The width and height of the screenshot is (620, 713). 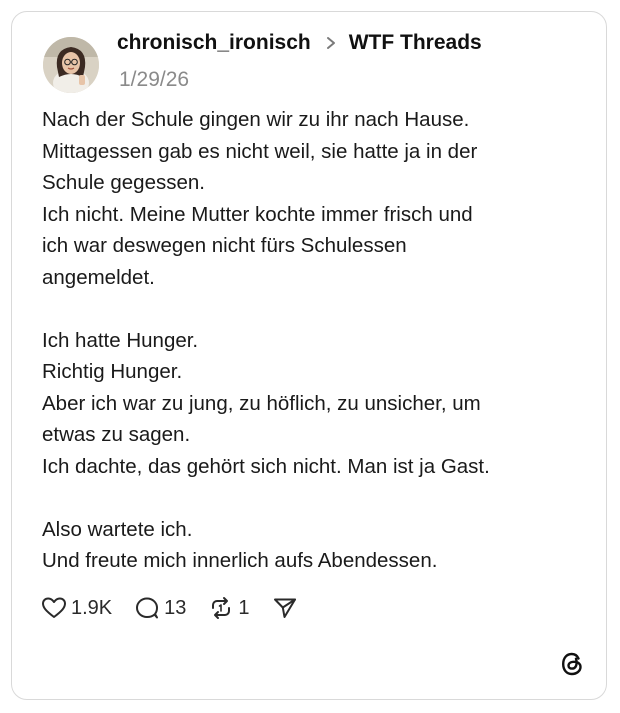 I want to click on post-line: ich war deswegen nicht fürs Schulessen, so click(x=224, y=245).